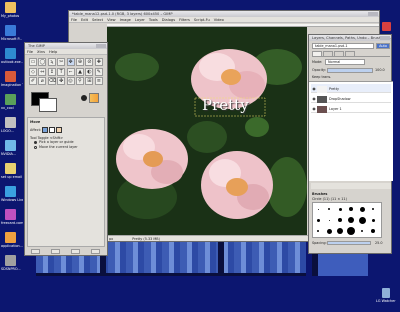 The image size is (400, 312). Describe the element at coordinates (89, 81) in the screenshot. I see `tool-button-icon: ⊞` at that location.